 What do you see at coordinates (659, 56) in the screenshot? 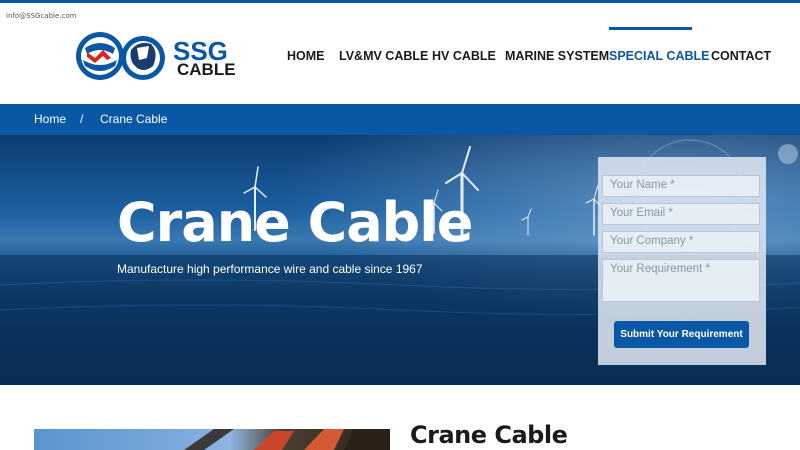
I see `nav-special-cable: SPECIAL CABLE` at bounding box center [659, 56].